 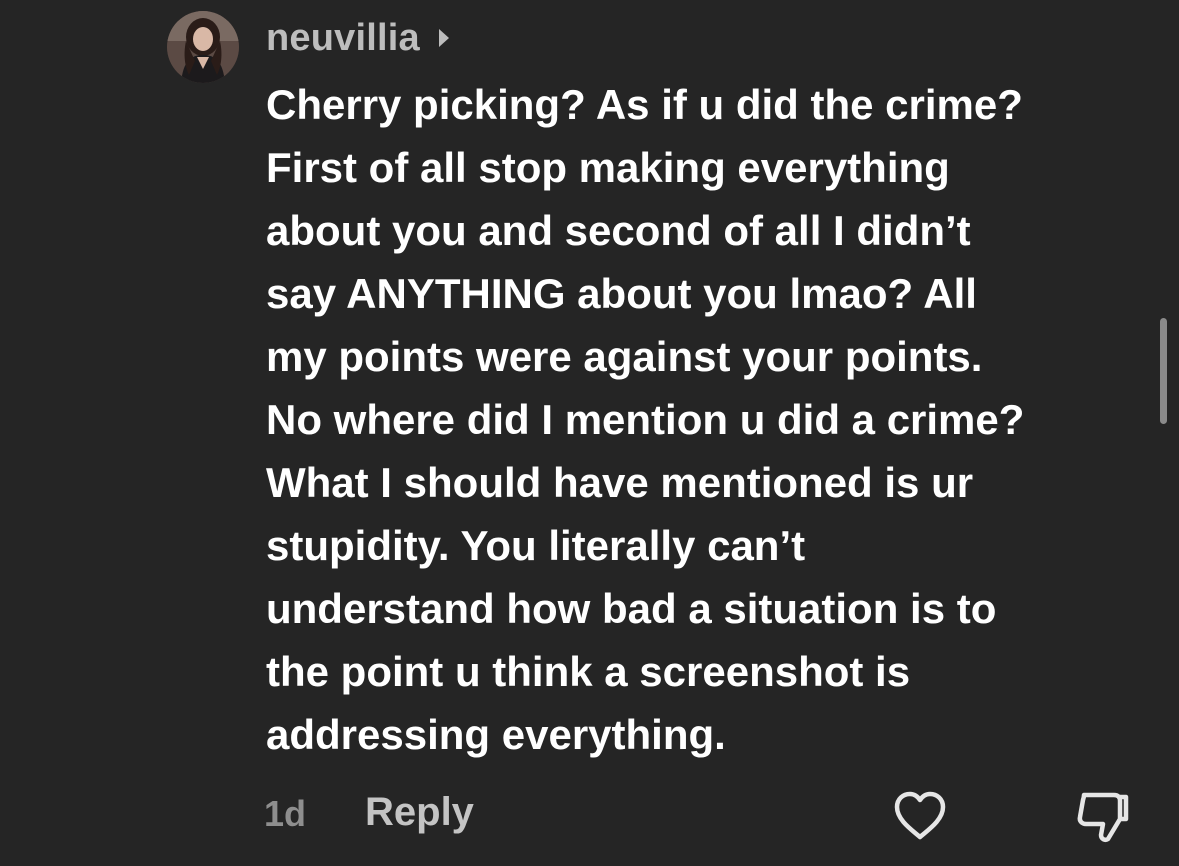 What do you see at coordinates (608, 167) in the screenshot?
I see `comment-line: First of all stop making everything` at bounding box center [608, 167].